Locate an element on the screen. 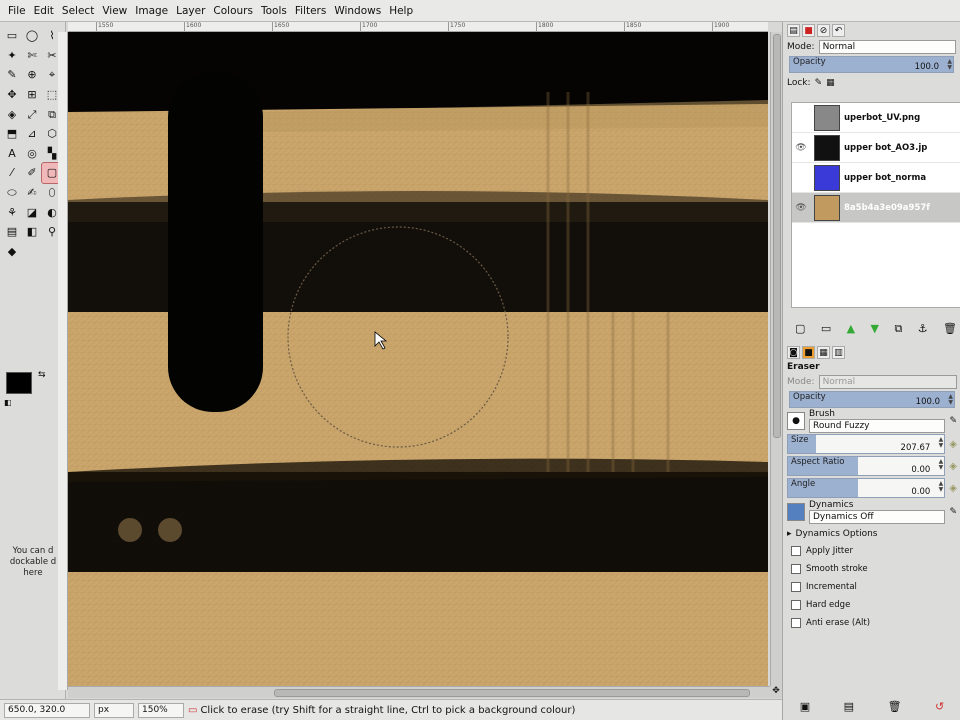 This screenshot has width=960, height=720. swap-colors-icon: ⇆ is located at coordinates (42, 375).